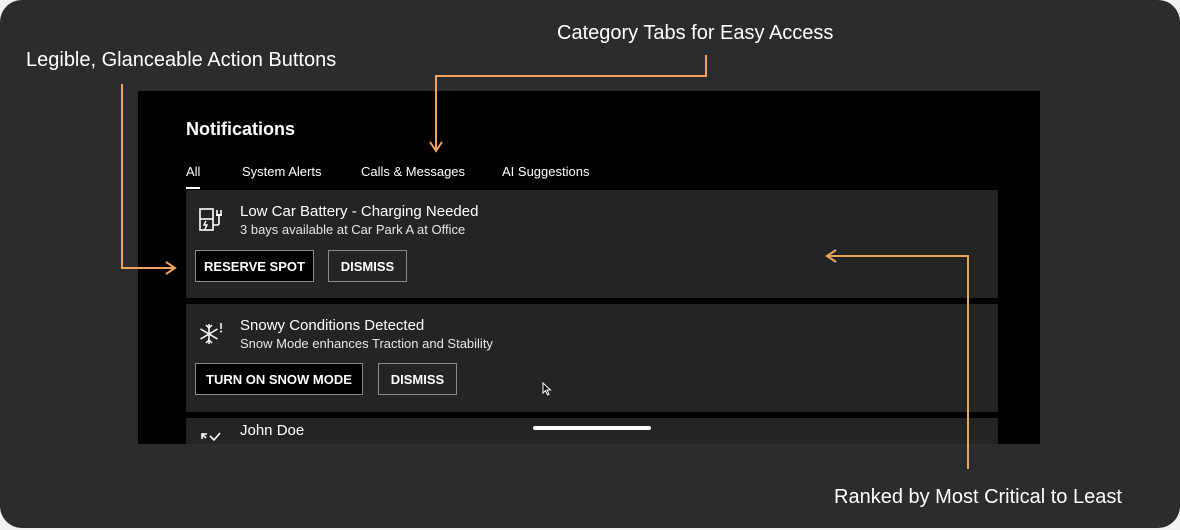 Image resolution: width=1180 pixels, height=530 pixels. Describe the element at coordinates (592, 431) in the screenshot. I see `notification-card-call: John Doe` at that location.